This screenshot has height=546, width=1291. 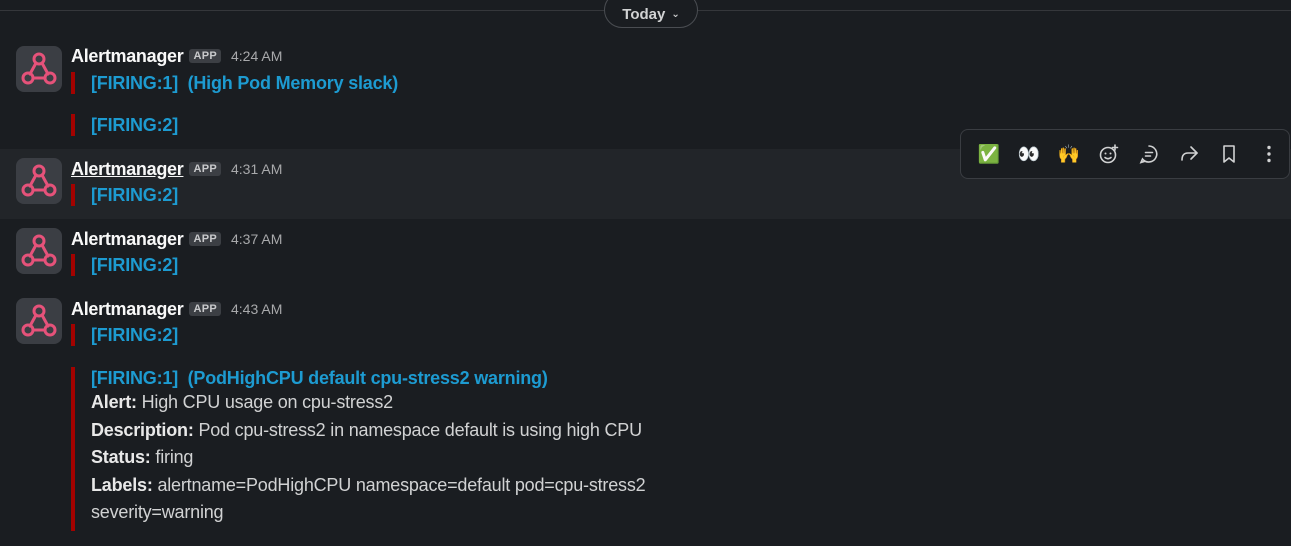 What do you see at coordinates (256, 309) in the screenshot?
I see `timestamp: 4:43 AM` at bounding box center [256, 309].